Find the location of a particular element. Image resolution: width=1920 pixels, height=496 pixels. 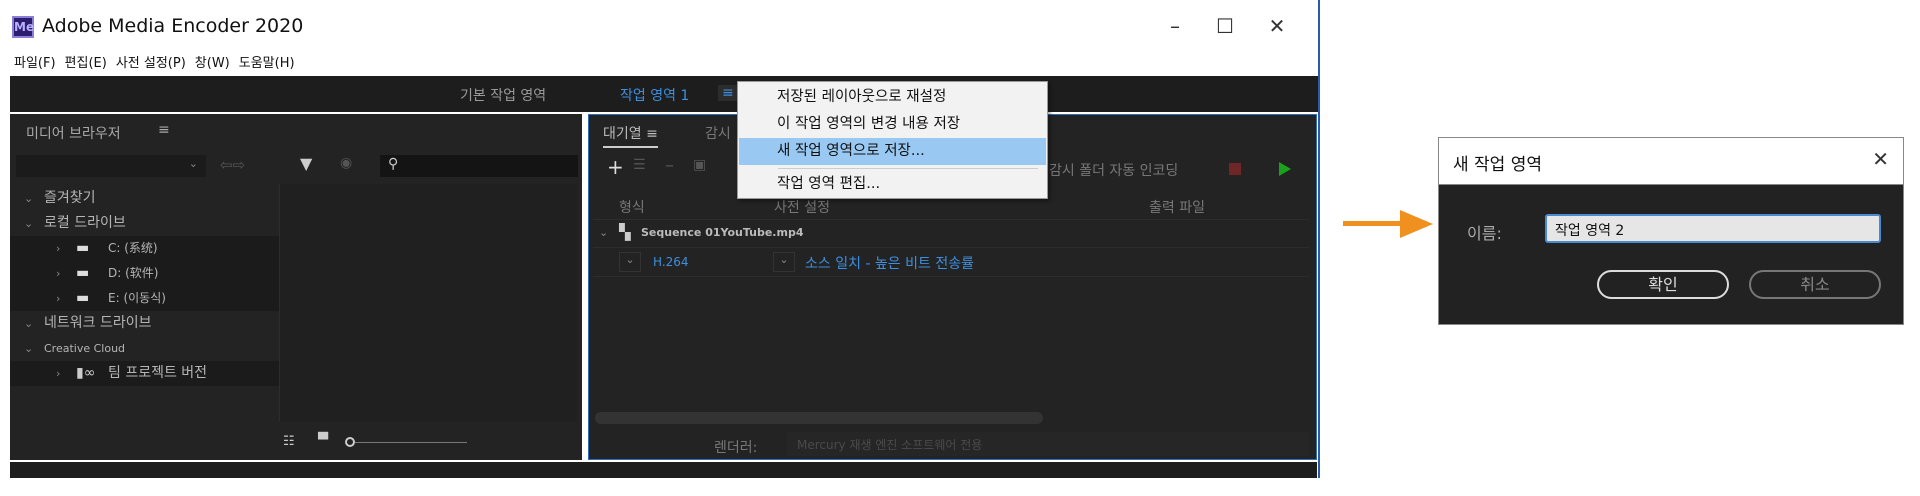

remove-icon: – is located at coordinates (669, 165).